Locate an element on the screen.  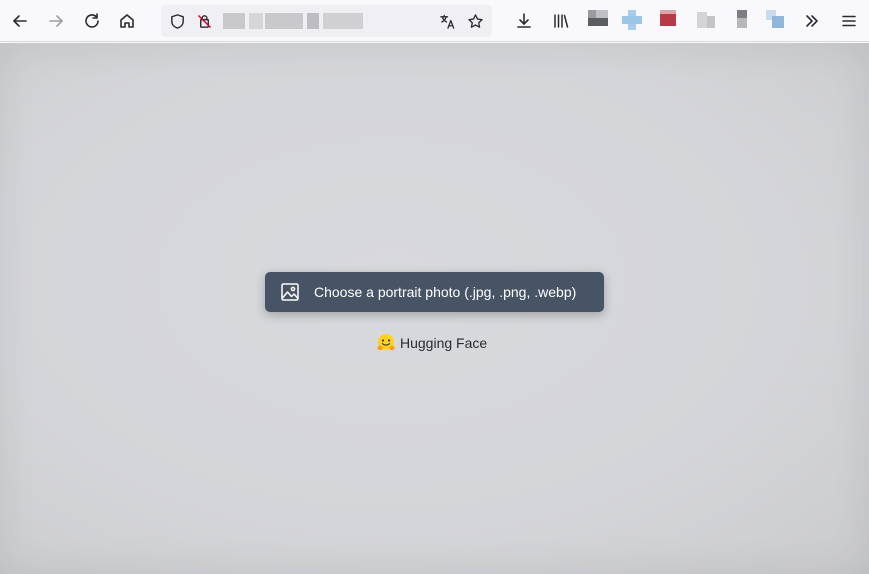
hugging-face-credit: Hugging Face is located at coordinates (431, 343).